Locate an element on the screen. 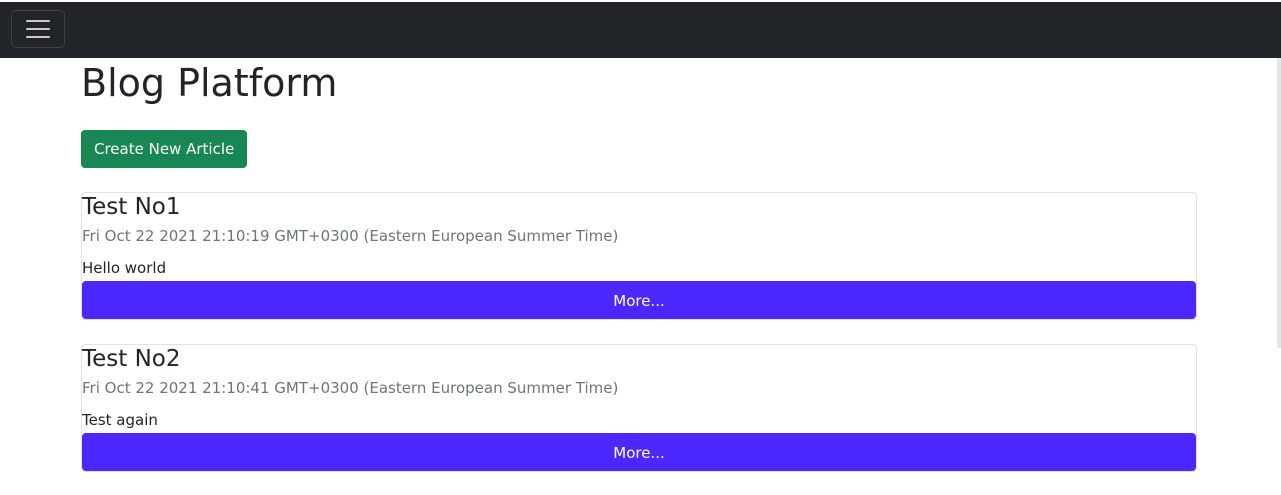  navbar is located at coordinates (640, 30).